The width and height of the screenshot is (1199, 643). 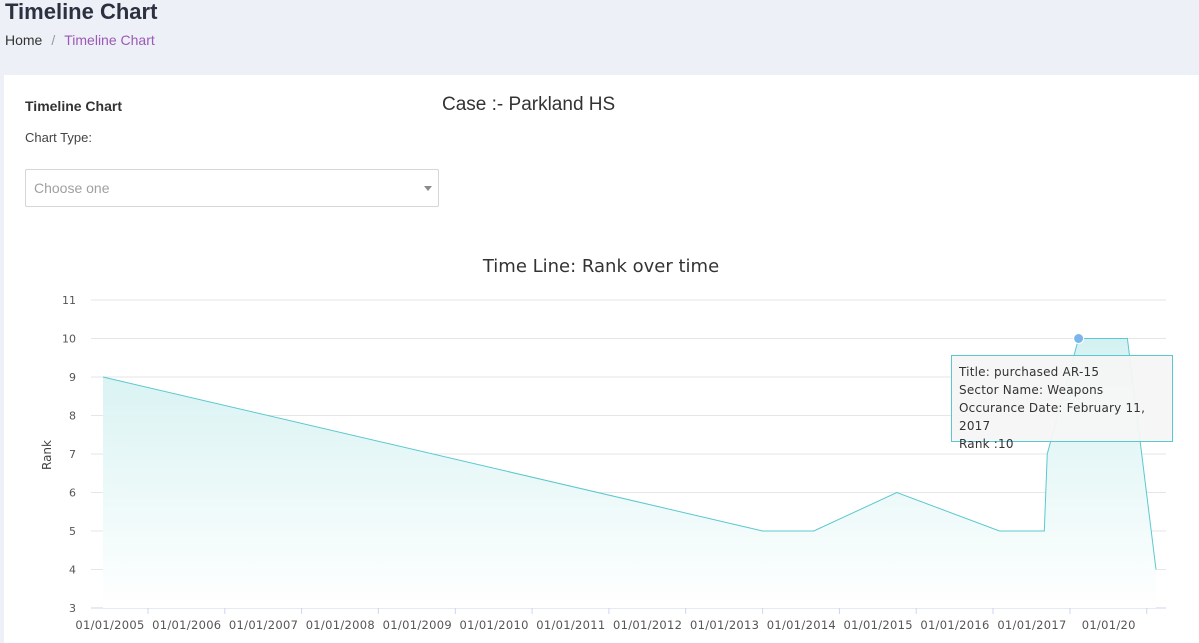 I want to click on x-tick-label: 01/01/2013, so click(x=724, y=625).